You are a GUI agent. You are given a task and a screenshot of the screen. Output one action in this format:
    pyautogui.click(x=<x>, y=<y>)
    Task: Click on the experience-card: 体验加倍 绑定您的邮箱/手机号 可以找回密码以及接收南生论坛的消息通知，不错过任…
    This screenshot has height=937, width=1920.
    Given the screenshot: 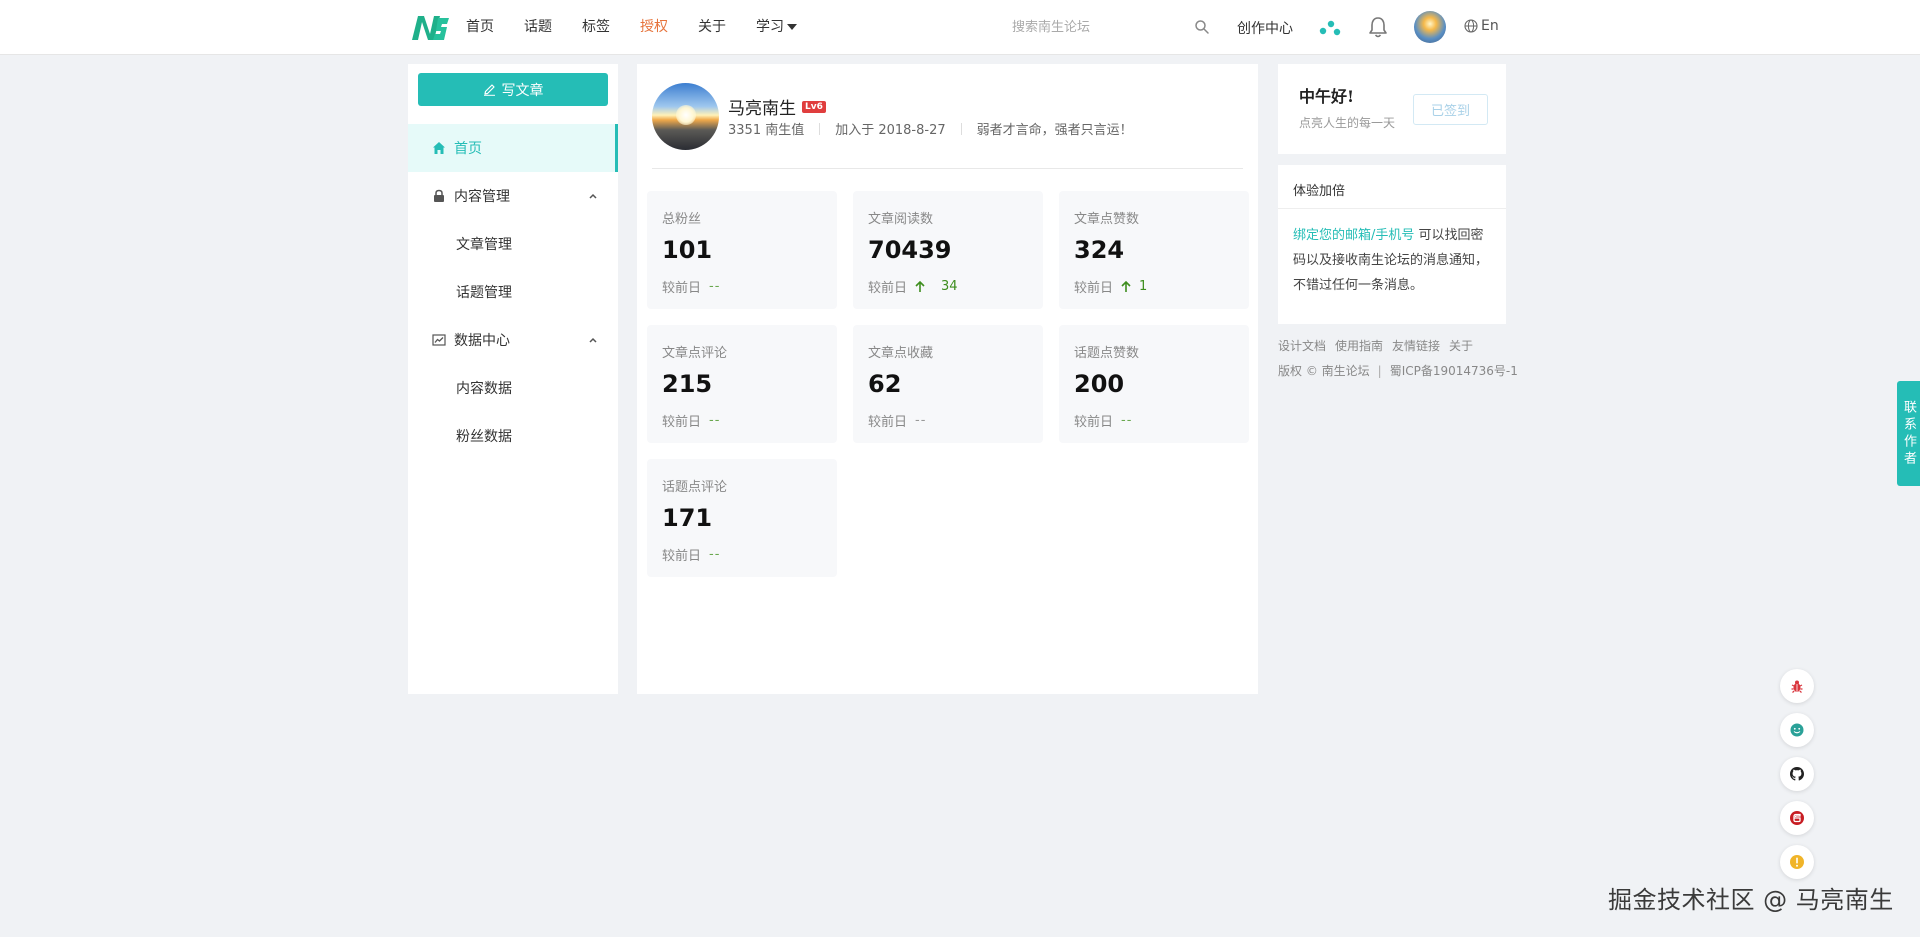 What is the action you would take?
    pyautogui.click(x=1392, y=244)
    